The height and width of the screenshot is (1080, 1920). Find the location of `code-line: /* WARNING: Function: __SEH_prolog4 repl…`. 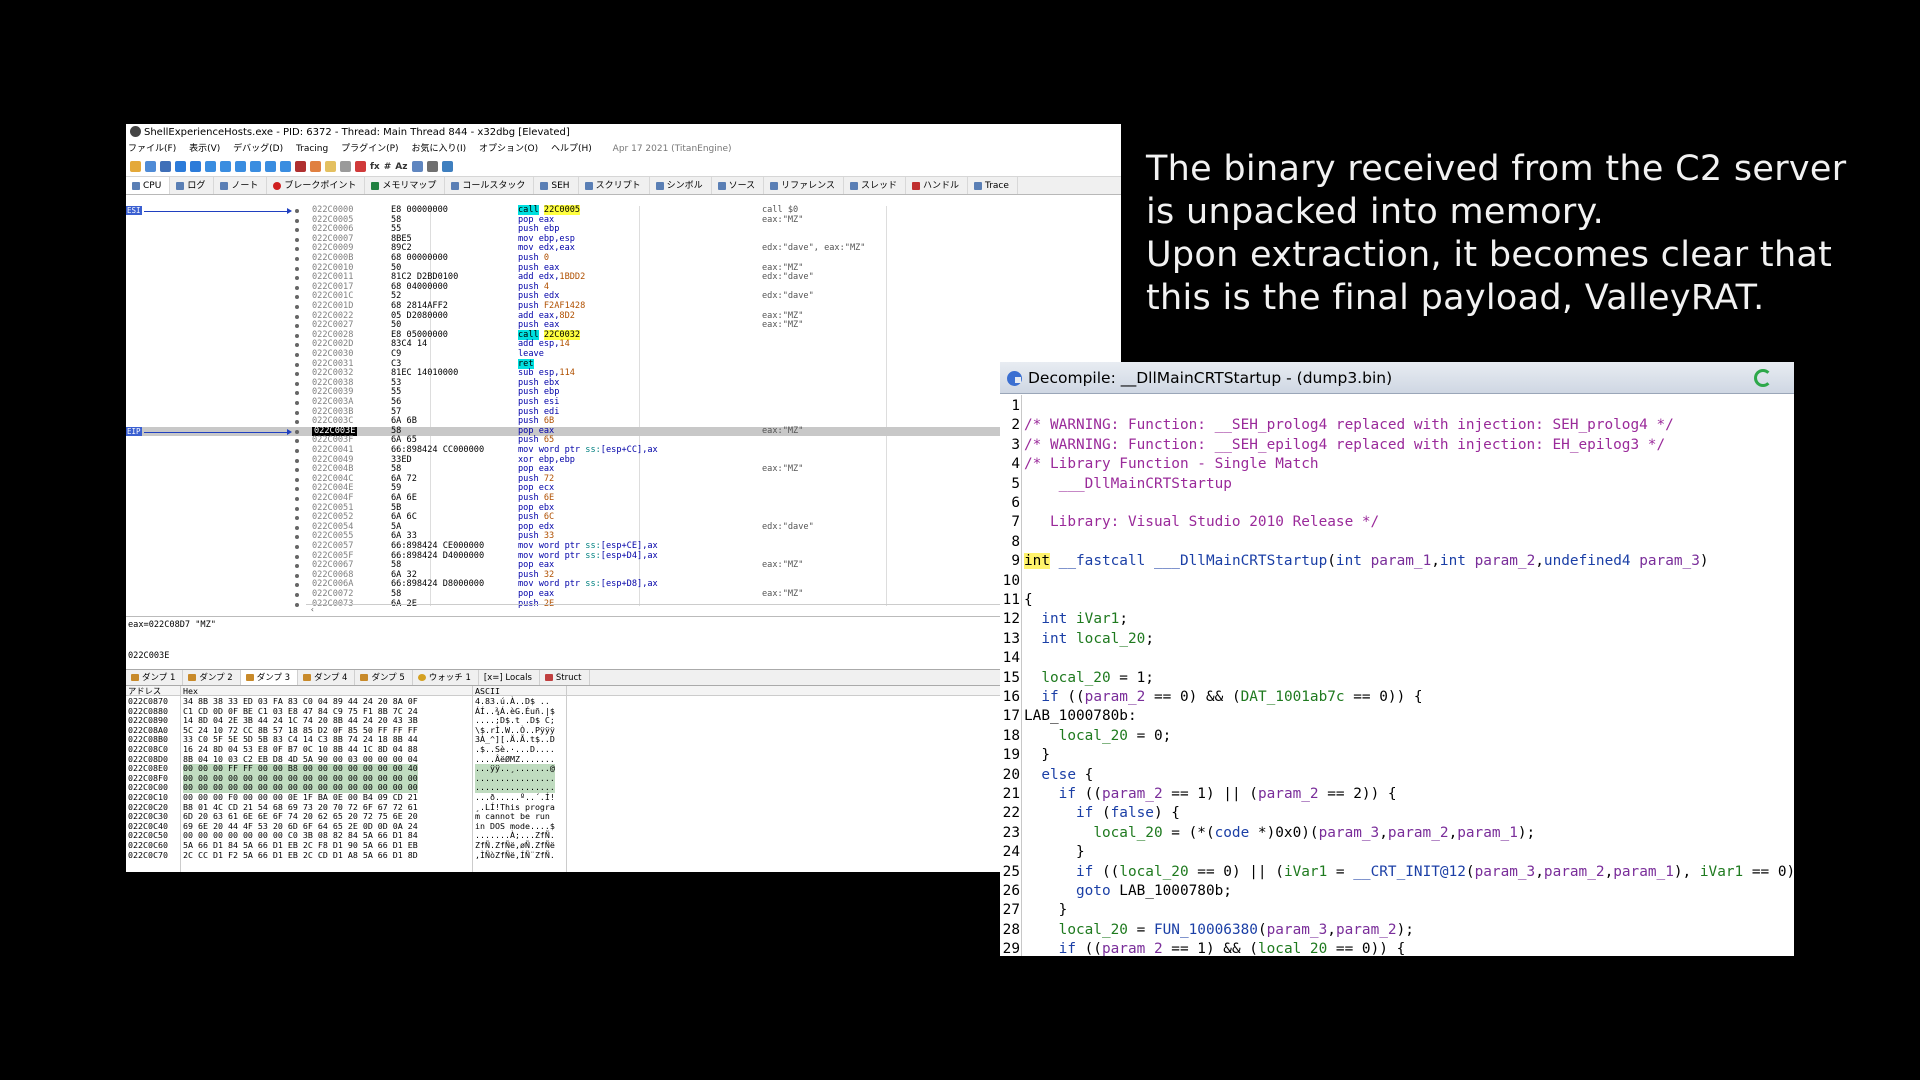

code-line: /* WARNING: Function: __SEH_prolog4 repl… is located at coordinates (1349, 425).